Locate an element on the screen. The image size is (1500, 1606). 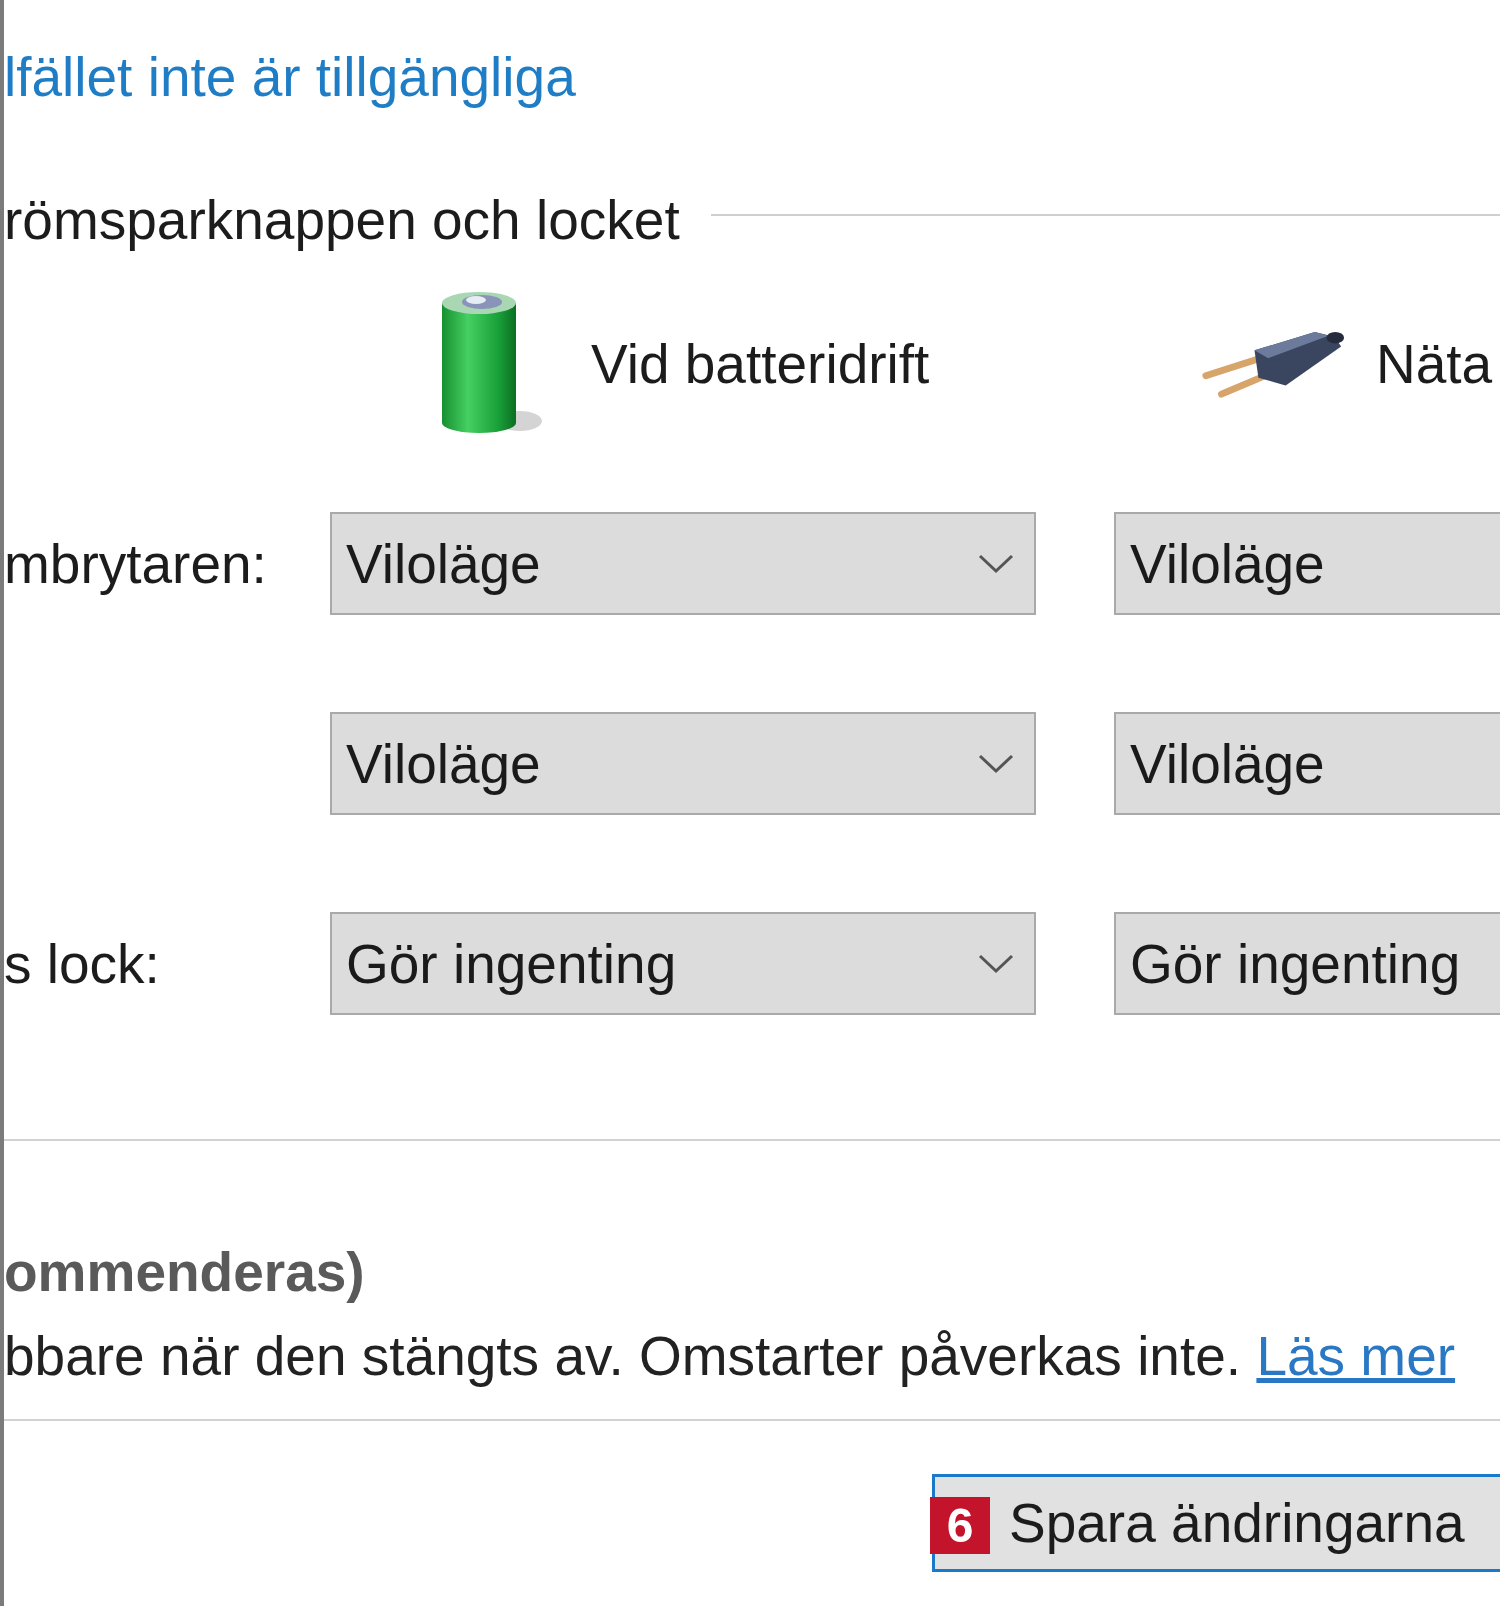
battery-icon is located at coordinates (492, 363).